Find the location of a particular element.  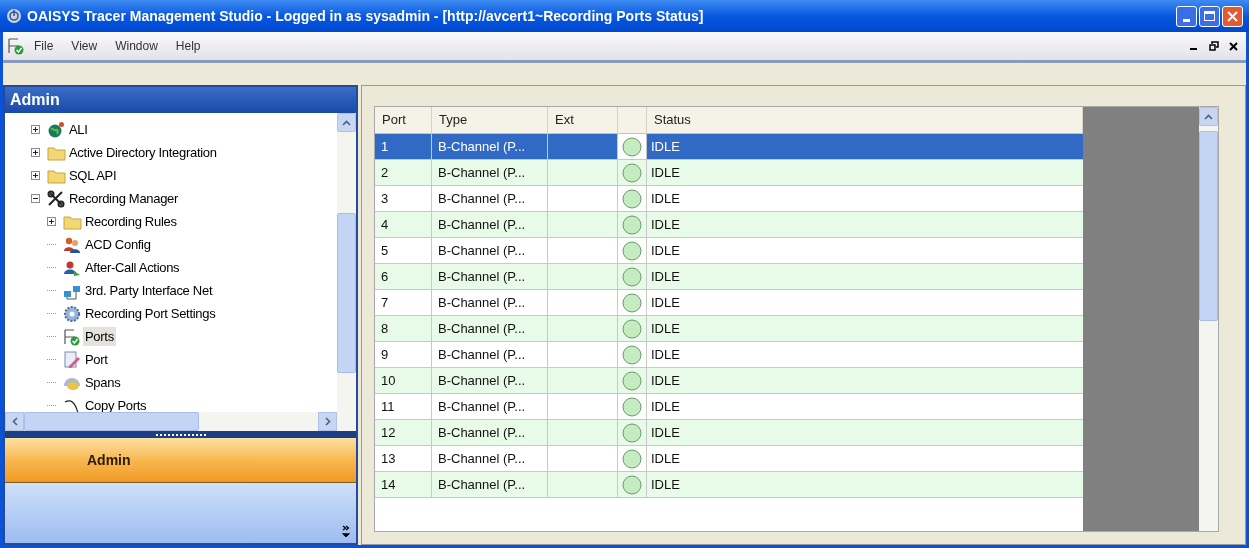

menu-item: Help is located at coordinates (188, 46).